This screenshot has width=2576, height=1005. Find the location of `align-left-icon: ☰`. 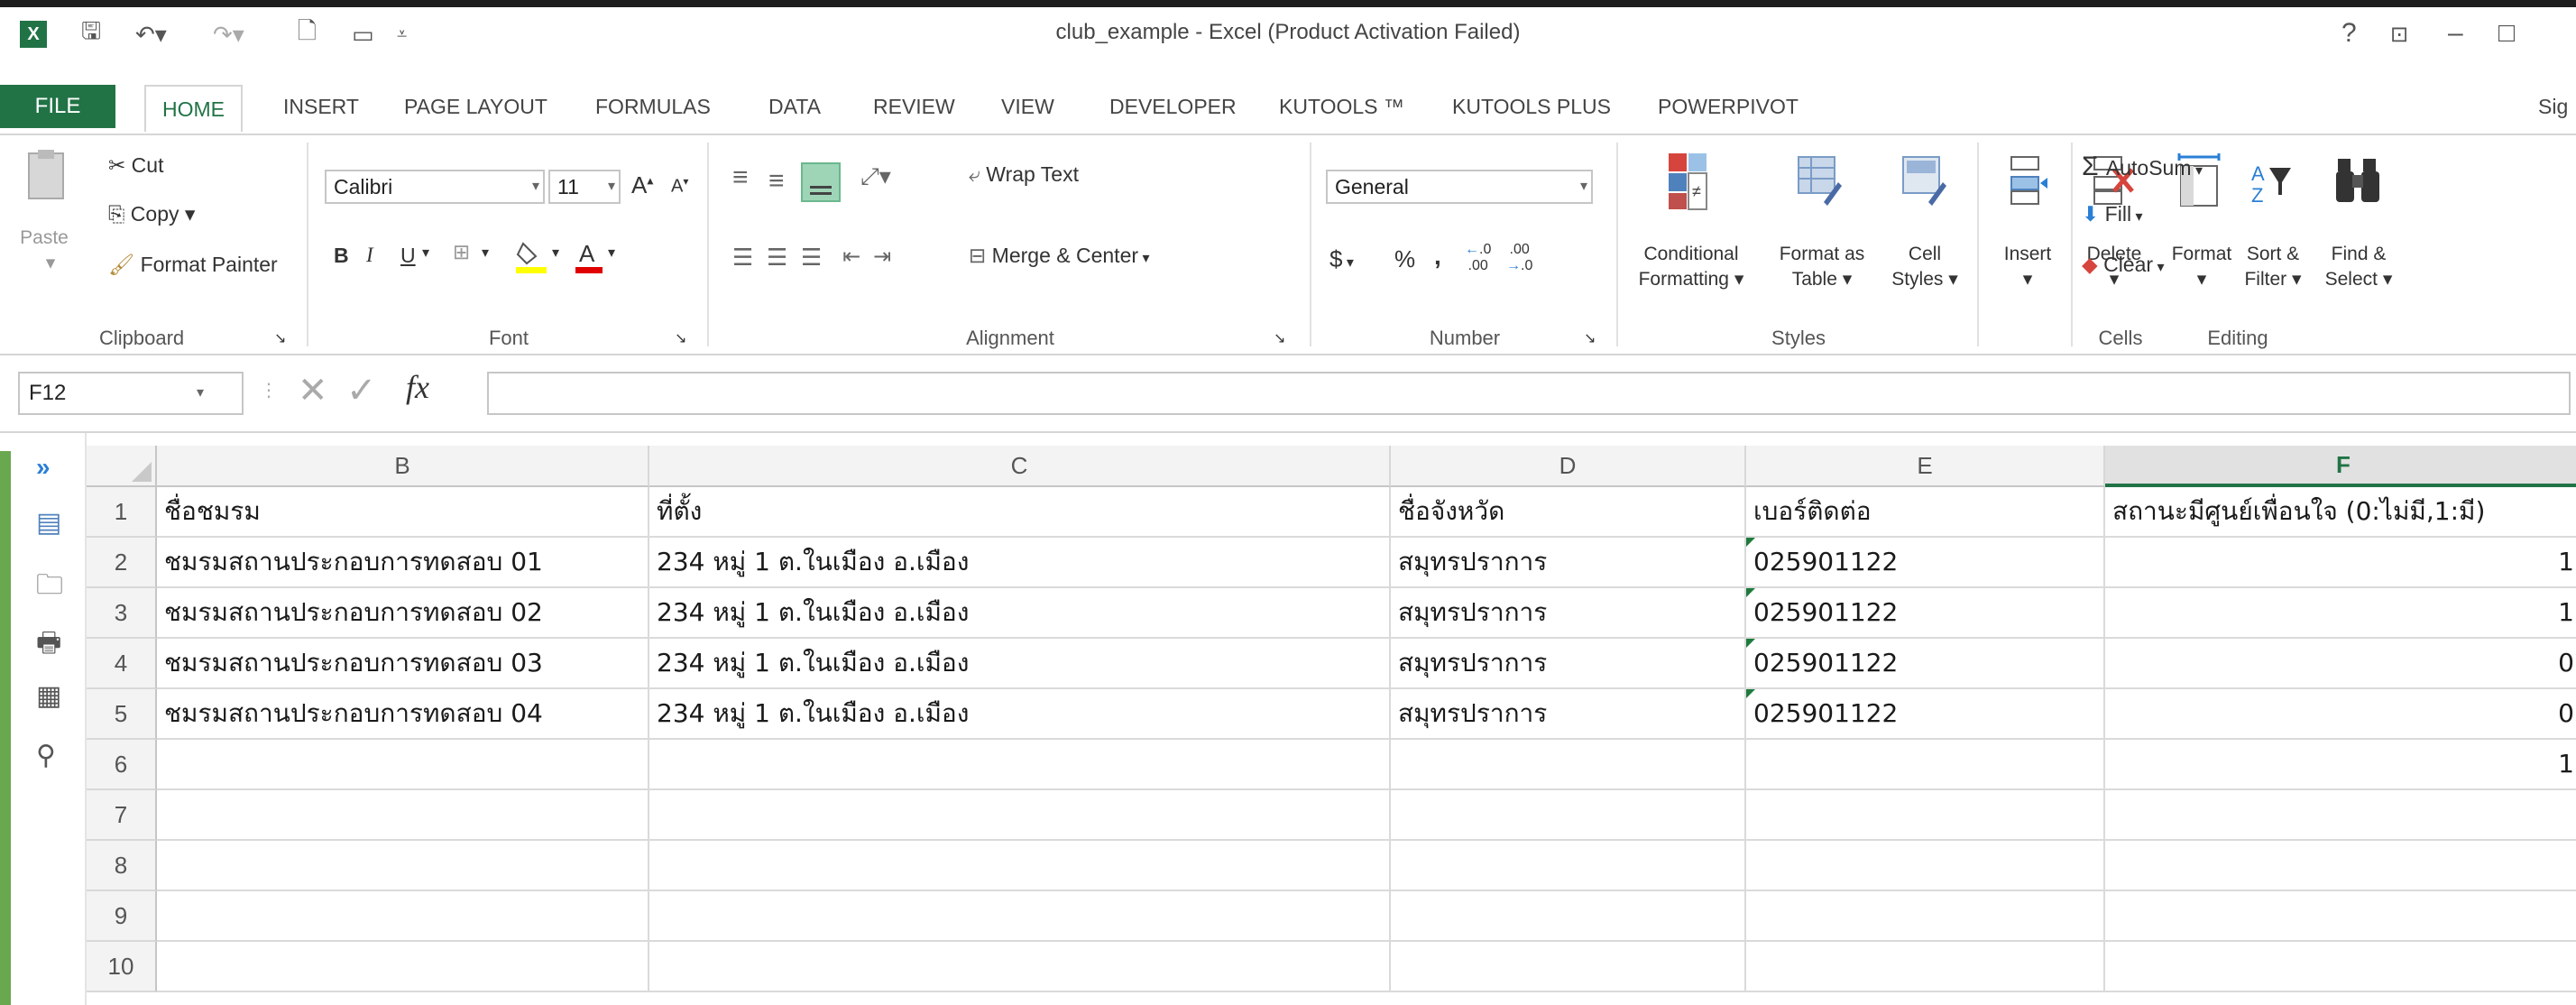

align-left-icon: ☰ is located at coordinates (743, 258).